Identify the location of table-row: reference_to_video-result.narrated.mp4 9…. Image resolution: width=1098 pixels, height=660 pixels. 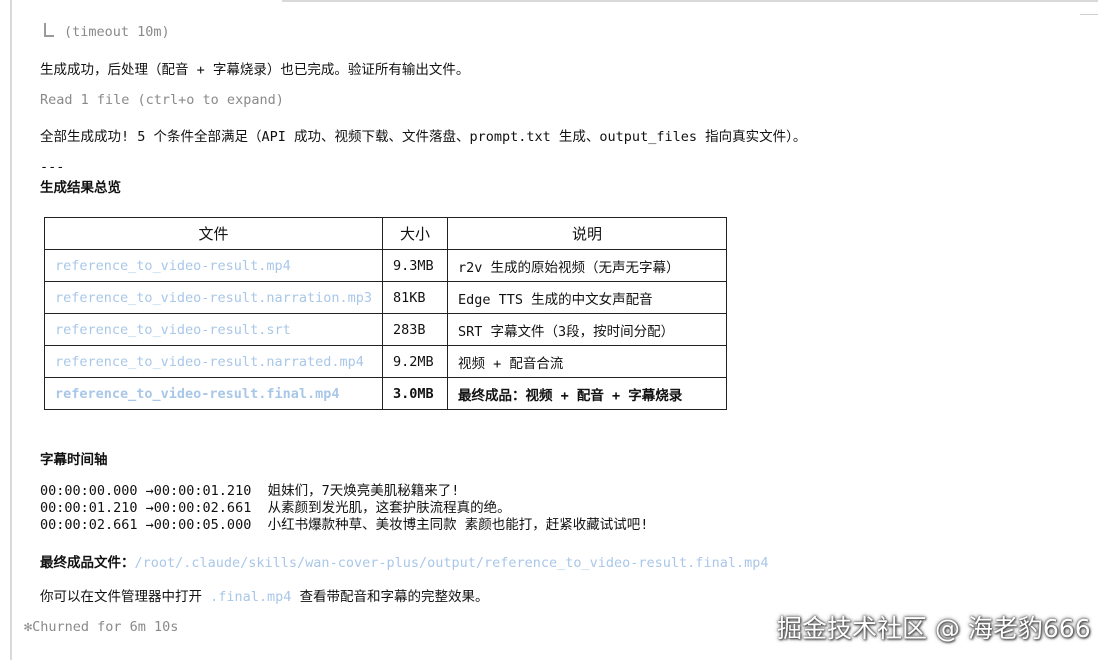
(385, 361).